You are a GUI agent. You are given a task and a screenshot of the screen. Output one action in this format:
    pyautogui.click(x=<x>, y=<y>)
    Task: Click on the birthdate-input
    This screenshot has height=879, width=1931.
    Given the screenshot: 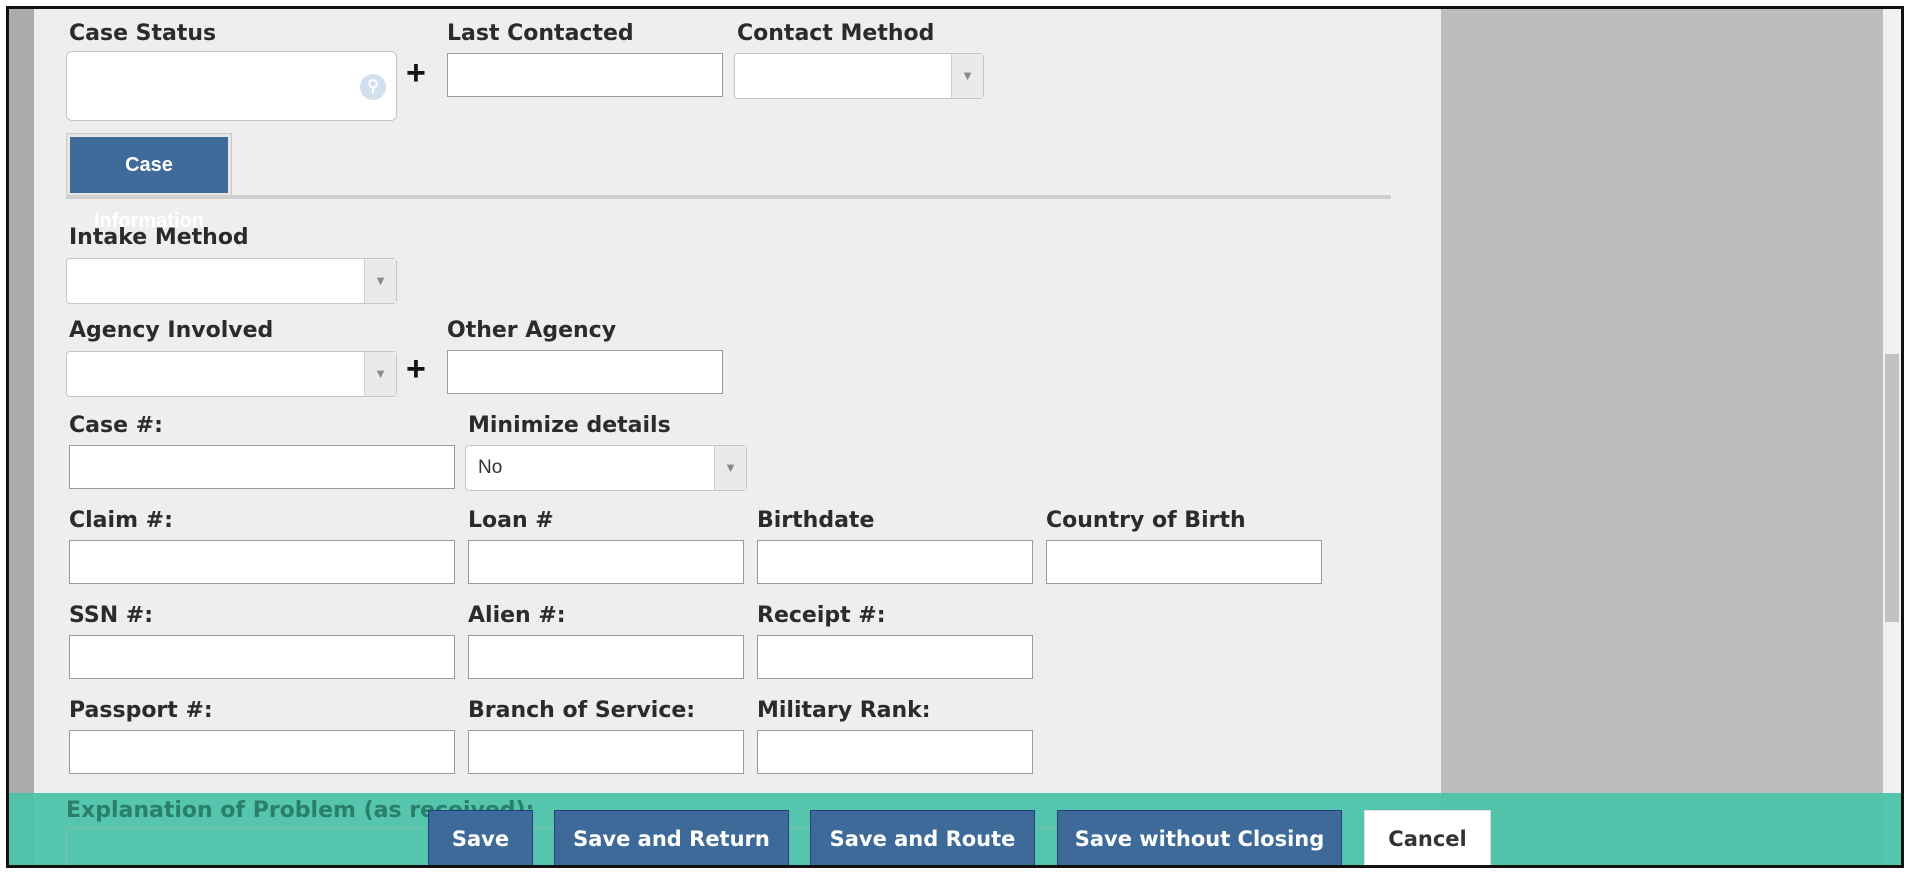 What is the action you would take?
    pyautogui.click(x=895, y=562)
    